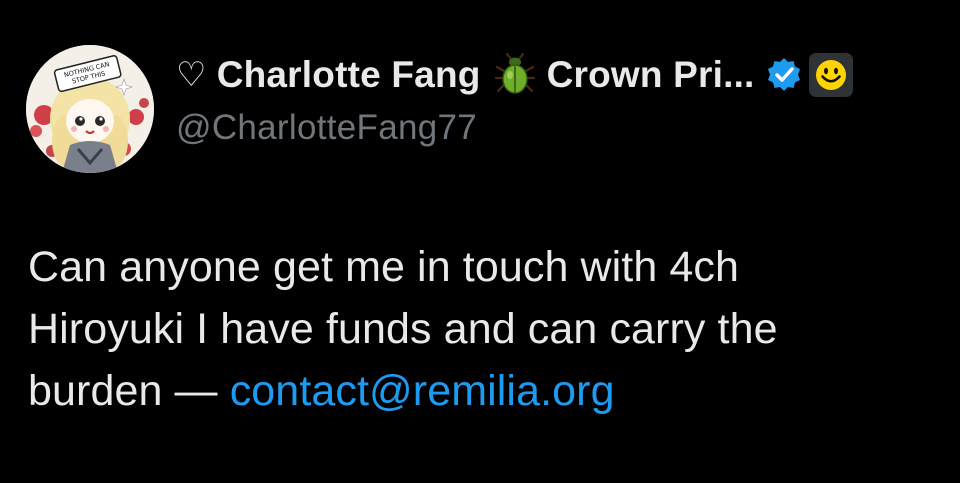 The image size is (960, 483). Describe the element at coordinates (422, 391) in the screenshot. I see `email-link: contact@remilia.org` at that location.